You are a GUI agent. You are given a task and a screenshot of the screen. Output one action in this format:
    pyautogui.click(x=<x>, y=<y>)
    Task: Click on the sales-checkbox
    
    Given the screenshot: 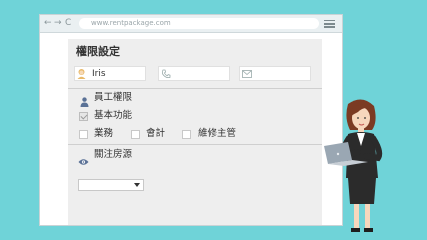 What is the action you would take?
    pyautogui.click(x=83, y=134)
    